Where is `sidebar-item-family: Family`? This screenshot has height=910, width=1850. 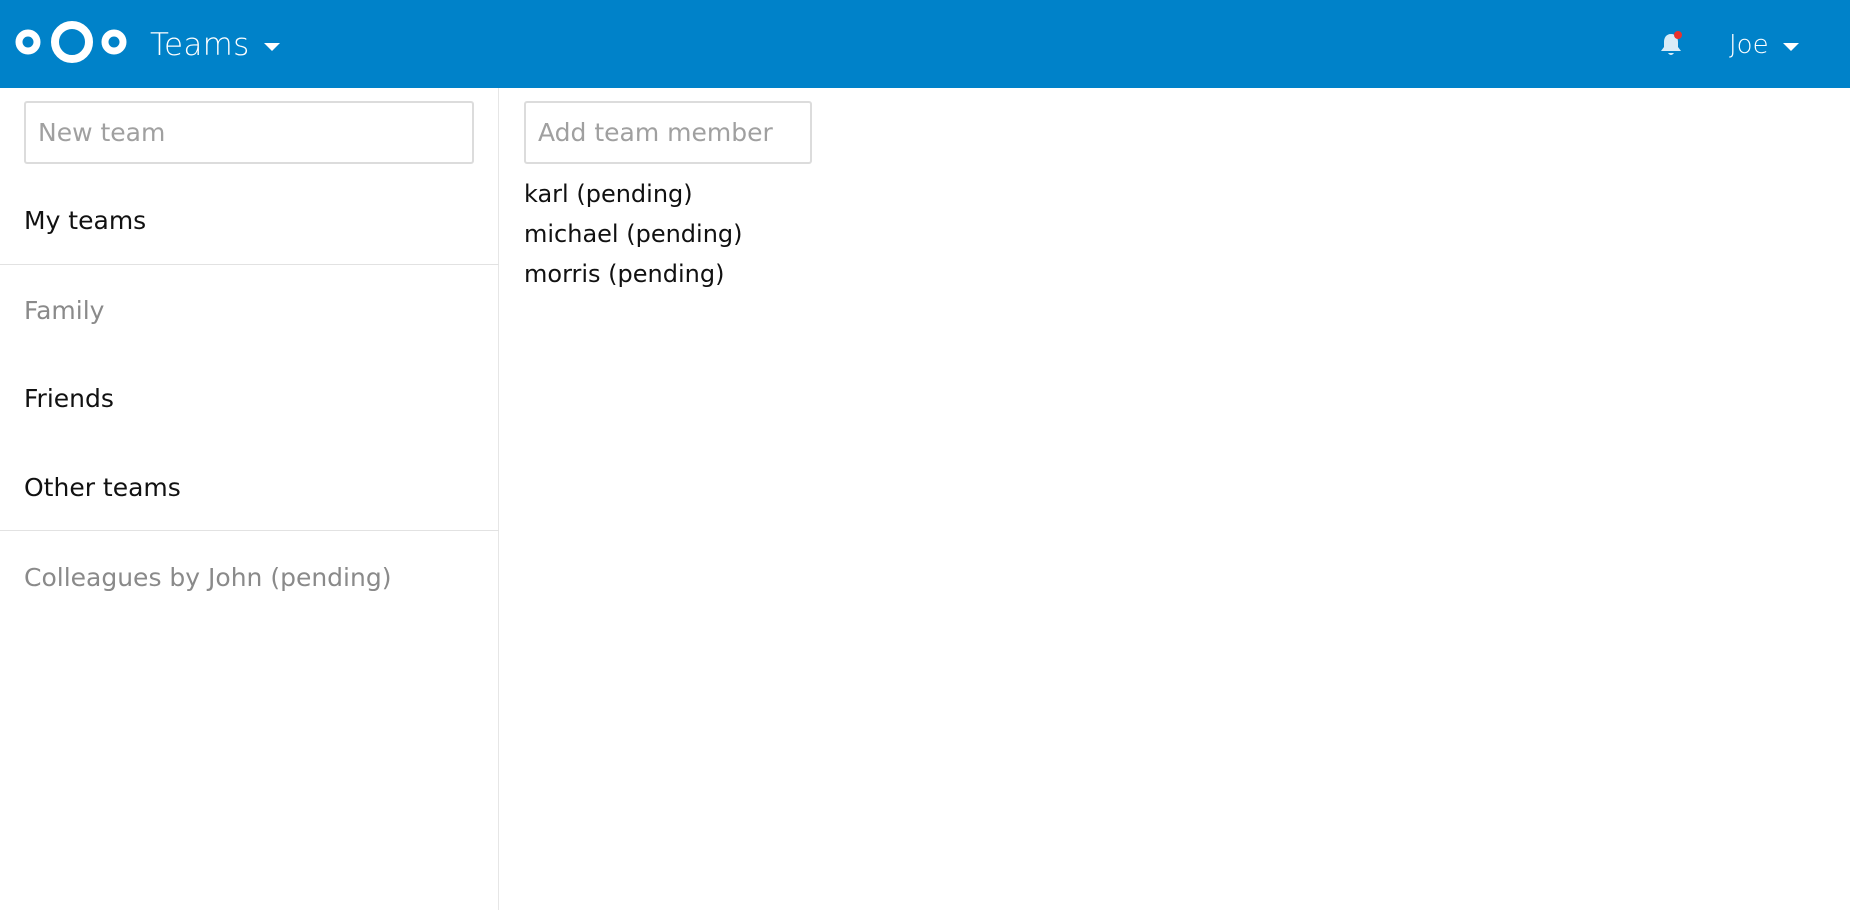
sidebar-item-family: Family is located at coordinates (64, 311).